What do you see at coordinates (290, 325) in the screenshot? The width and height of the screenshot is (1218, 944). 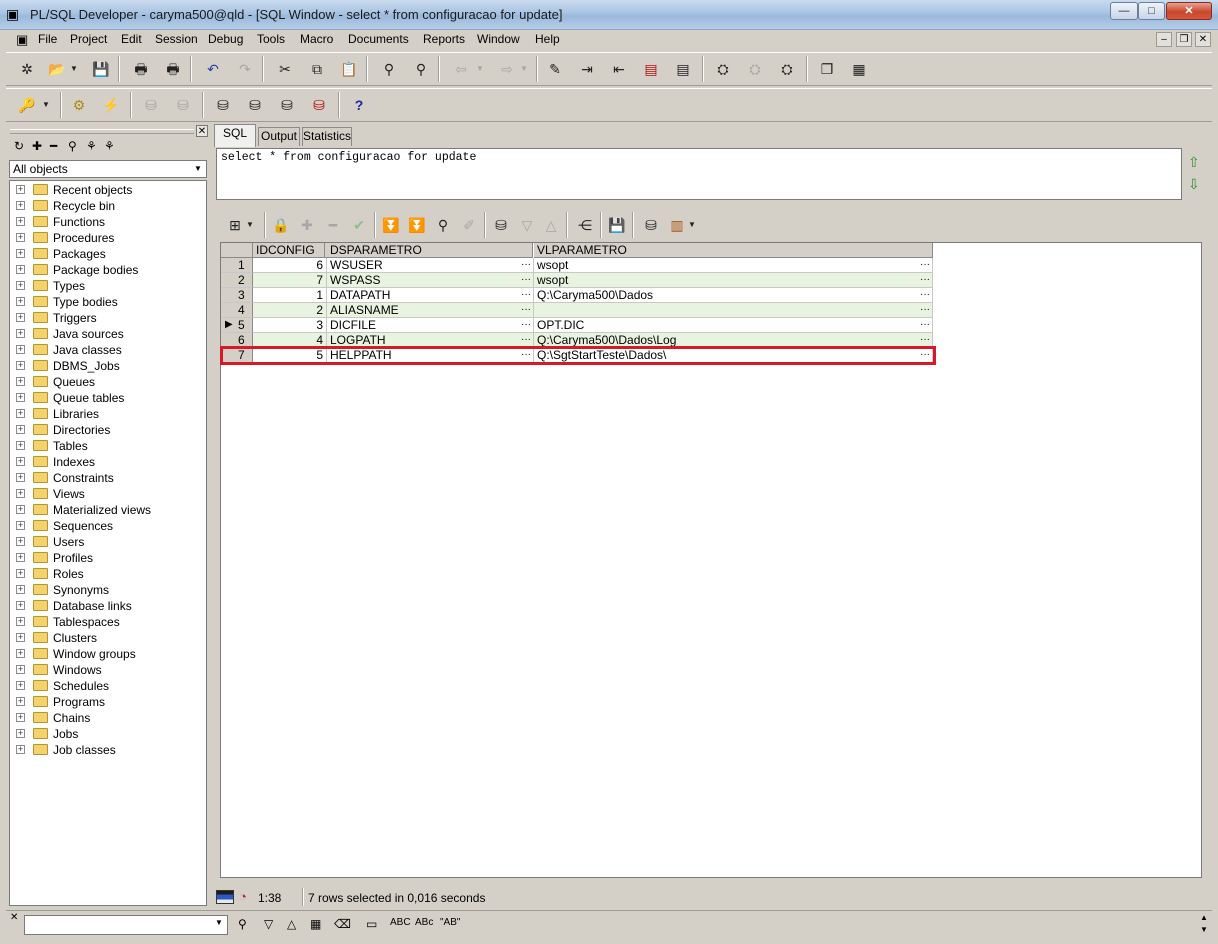 I see `cell-idconfig: 3` at bounding box center [290, 325].